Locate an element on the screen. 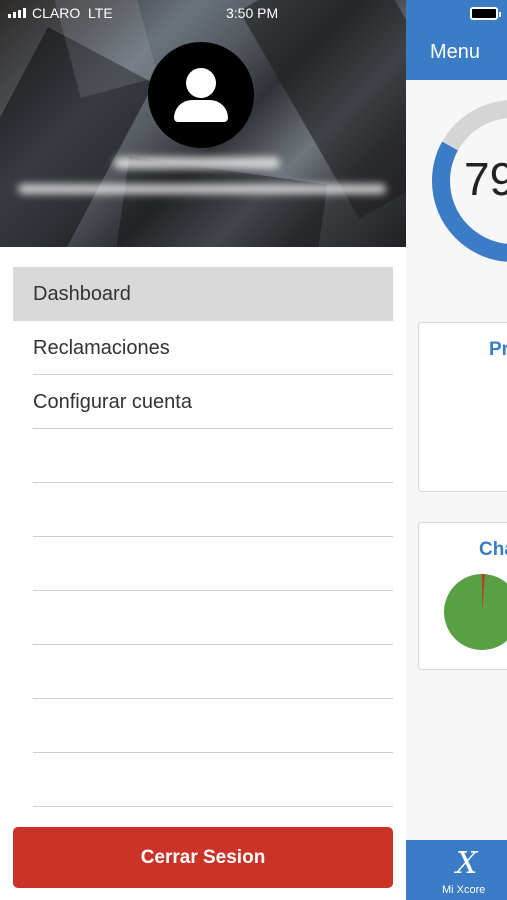 This screenshot has width=507, height=900. summary-card: Pr is located at coordinates (462, 407).